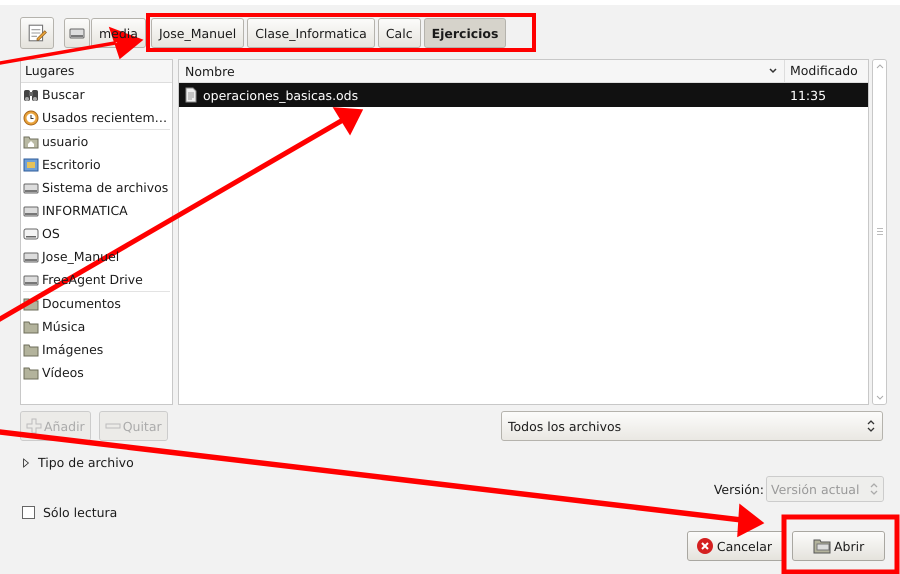 This screenshot has width=900, height=574. Describe the element at coordinates (838, 546) in the screenshot. I see `open-button: Abrir` at that location.